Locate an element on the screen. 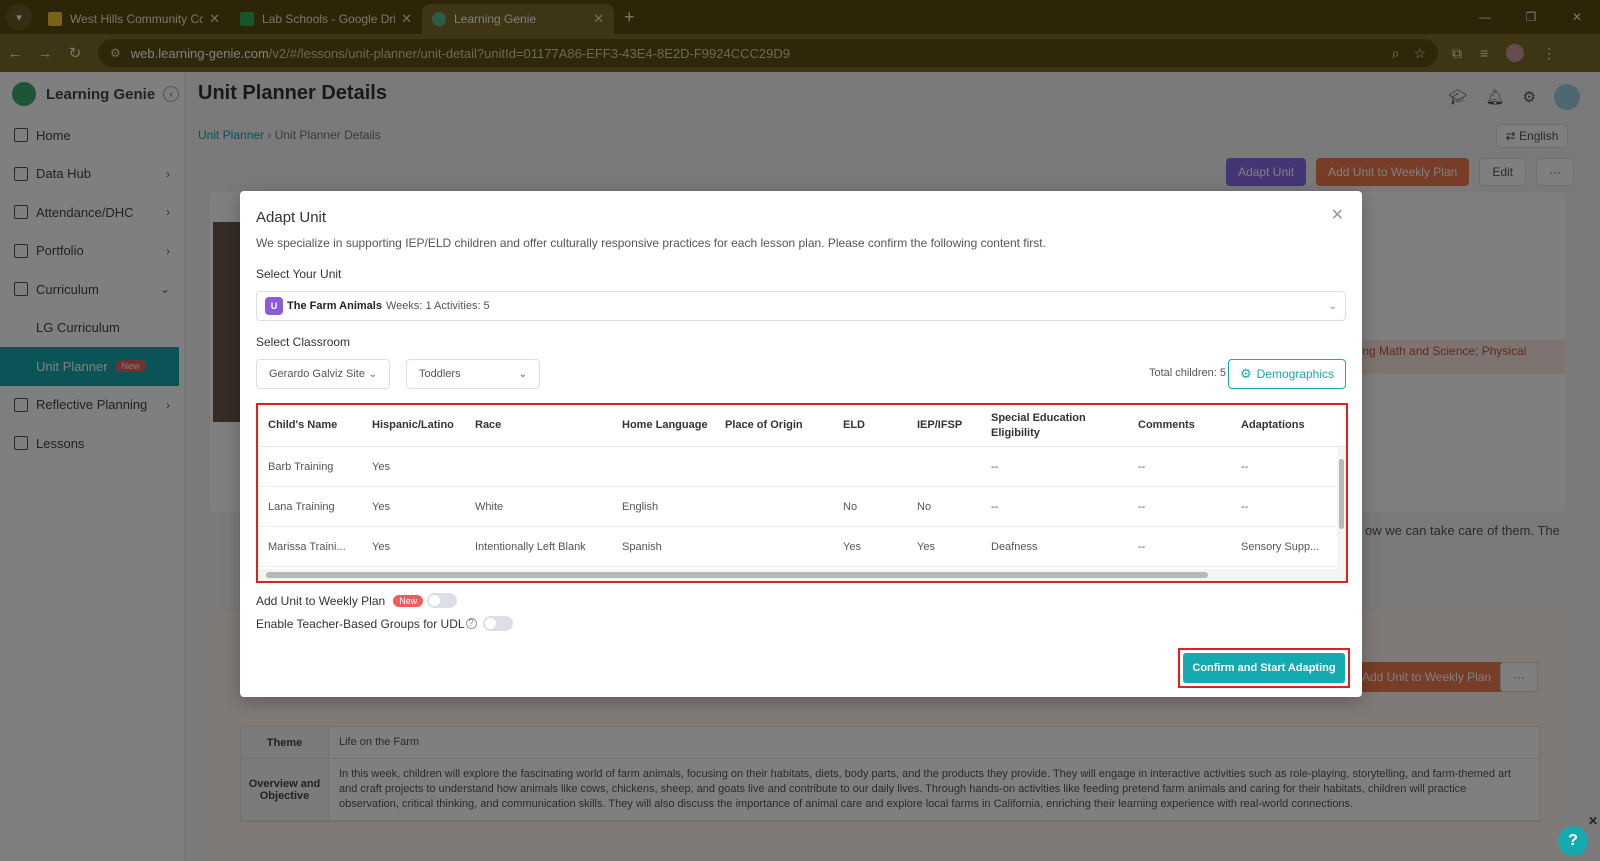 This screenshot has width=1600, height=861. help-button: ? is located at coordinates (1573, 841).